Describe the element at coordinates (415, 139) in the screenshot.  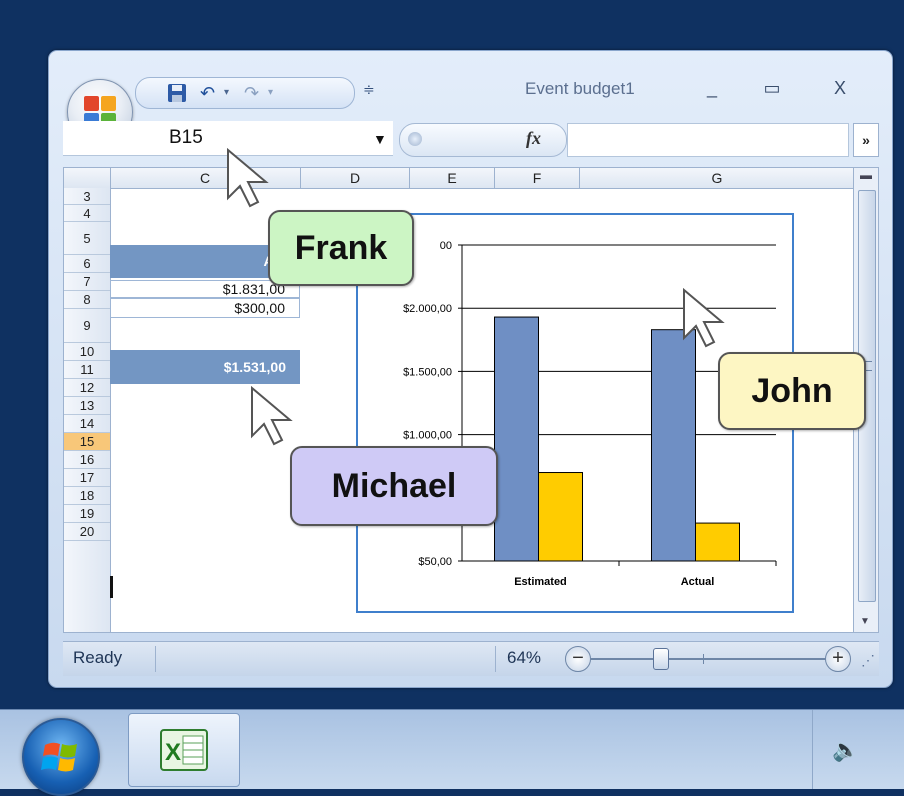
I see `resize-handle-icon` at that location.